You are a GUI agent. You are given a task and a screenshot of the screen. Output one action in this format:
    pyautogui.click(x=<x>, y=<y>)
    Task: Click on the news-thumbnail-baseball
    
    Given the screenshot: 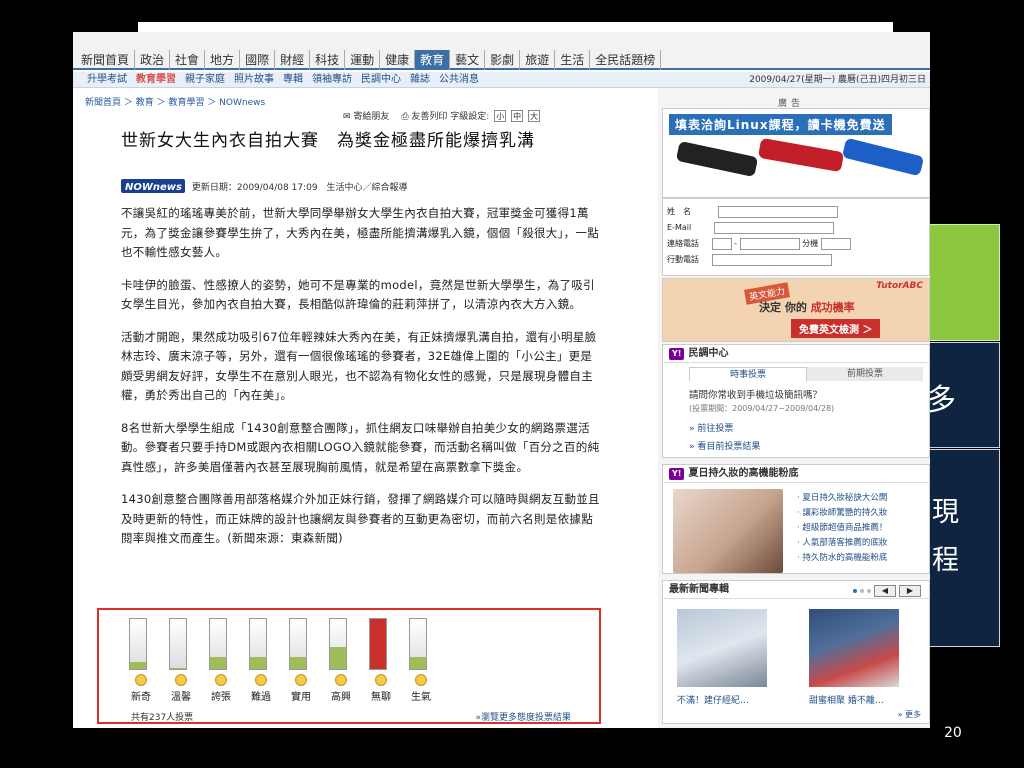 What is the action you would take?
    pyautogui.click(x=722, y=648)
    